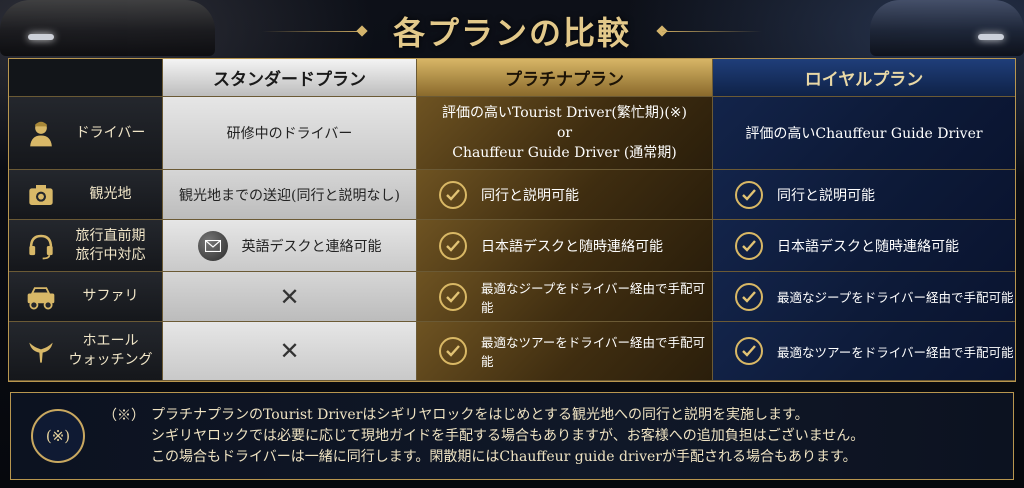 The width and height of the screenshot is (1024, 488). What do you see at coordinates (110, 360) in the screenshot?
I see `row-label-line: ウォッチング` at bounding box center [110, 360].